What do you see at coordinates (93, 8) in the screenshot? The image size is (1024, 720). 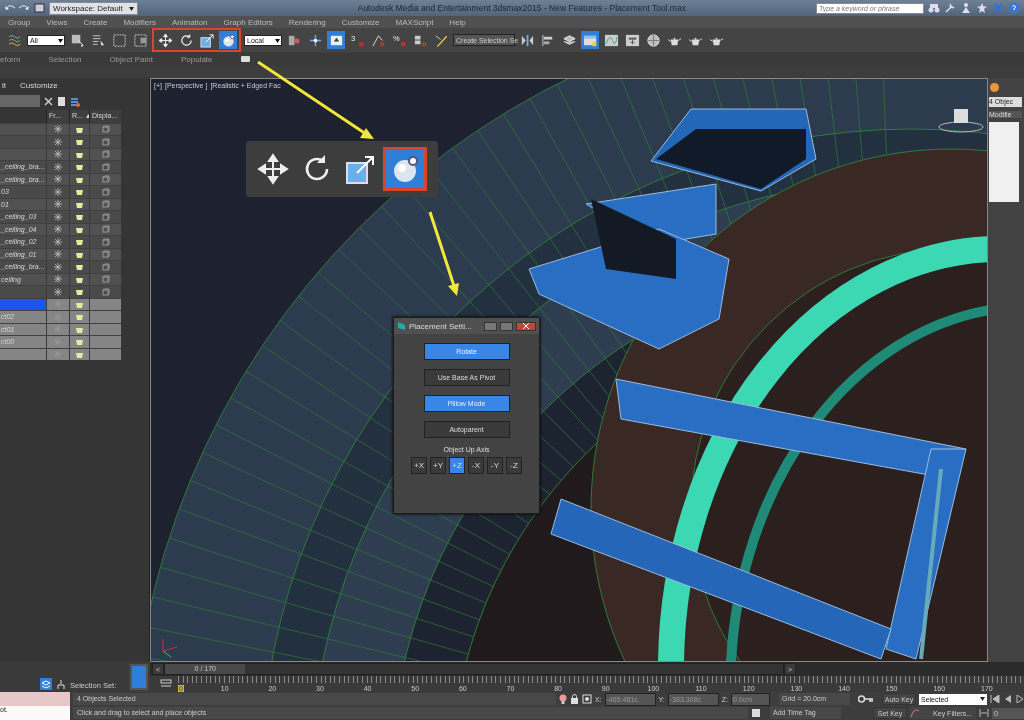 I see `workspace-dropdown: Workspace: Default` at bounding box center [93, 8].